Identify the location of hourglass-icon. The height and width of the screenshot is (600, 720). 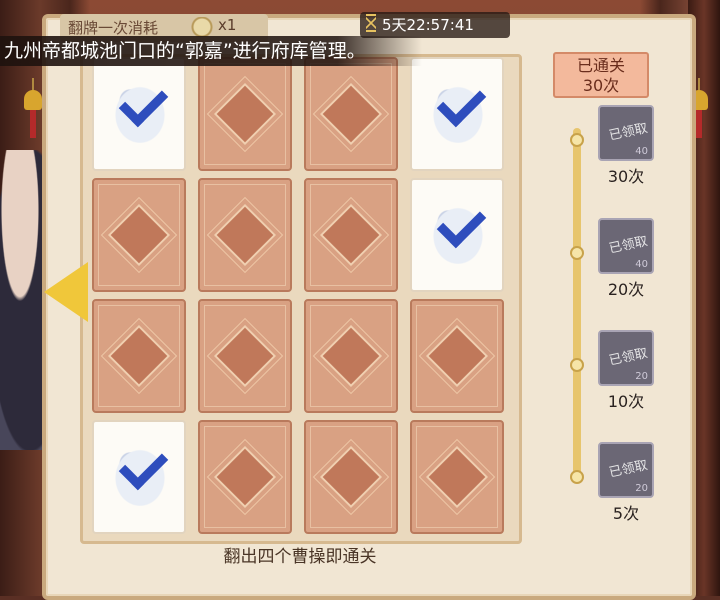
(371, 23).